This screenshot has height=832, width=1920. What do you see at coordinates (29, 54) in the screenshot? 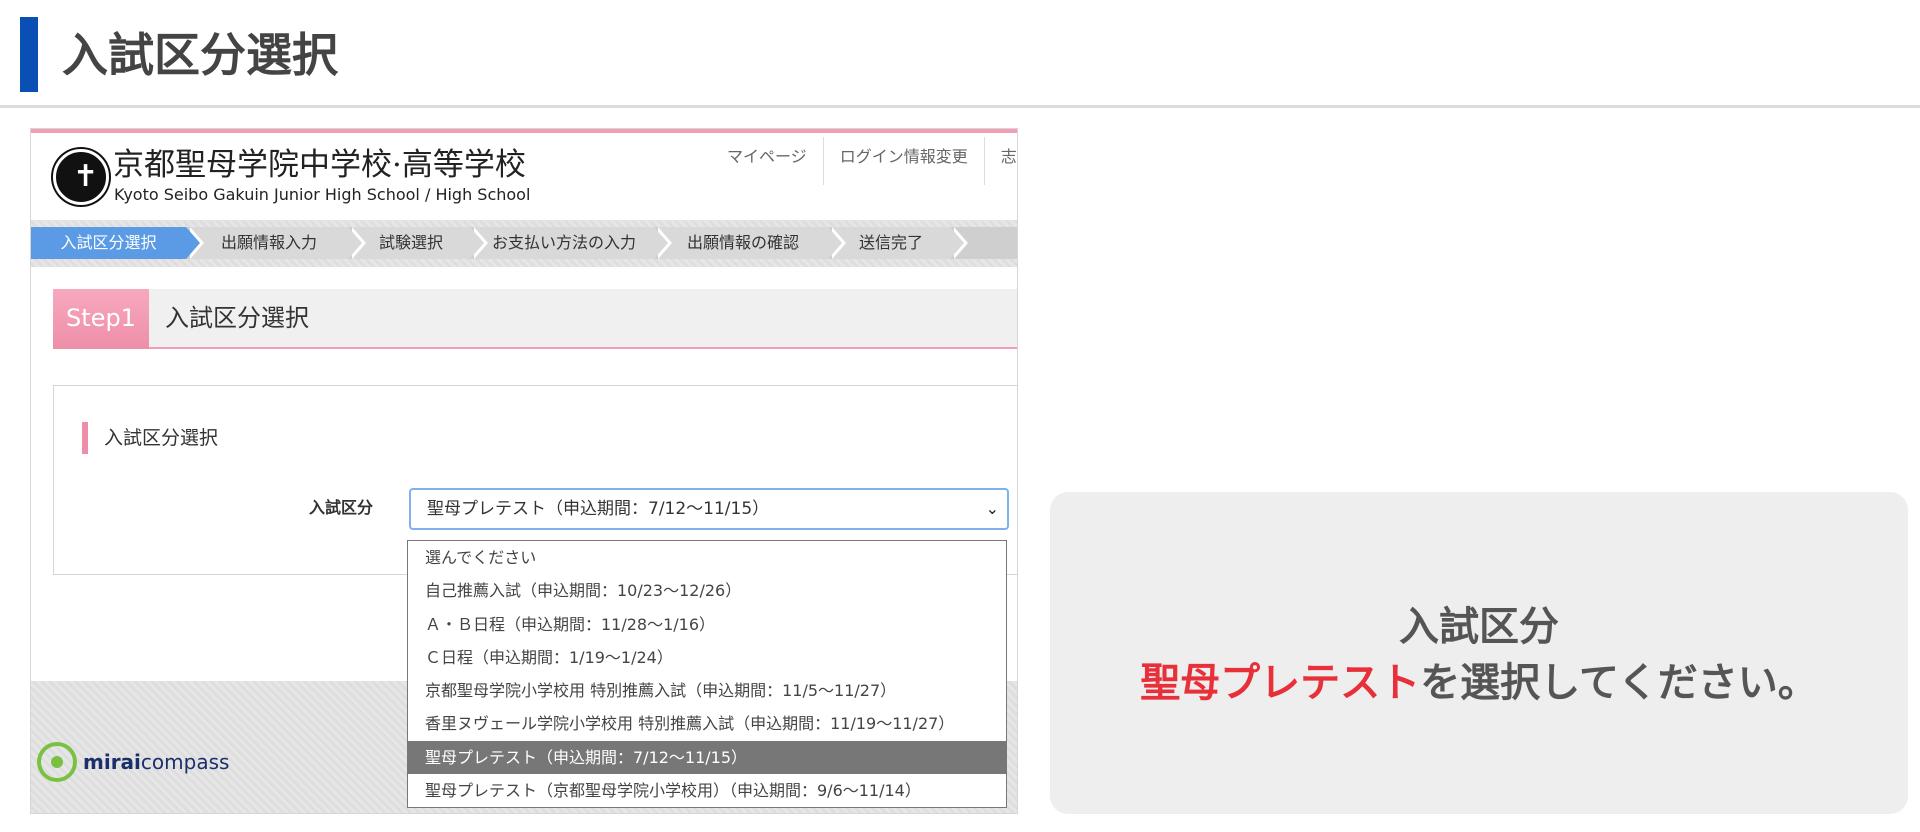
I see `header-accent-bar` at bounding box center [29, 54].